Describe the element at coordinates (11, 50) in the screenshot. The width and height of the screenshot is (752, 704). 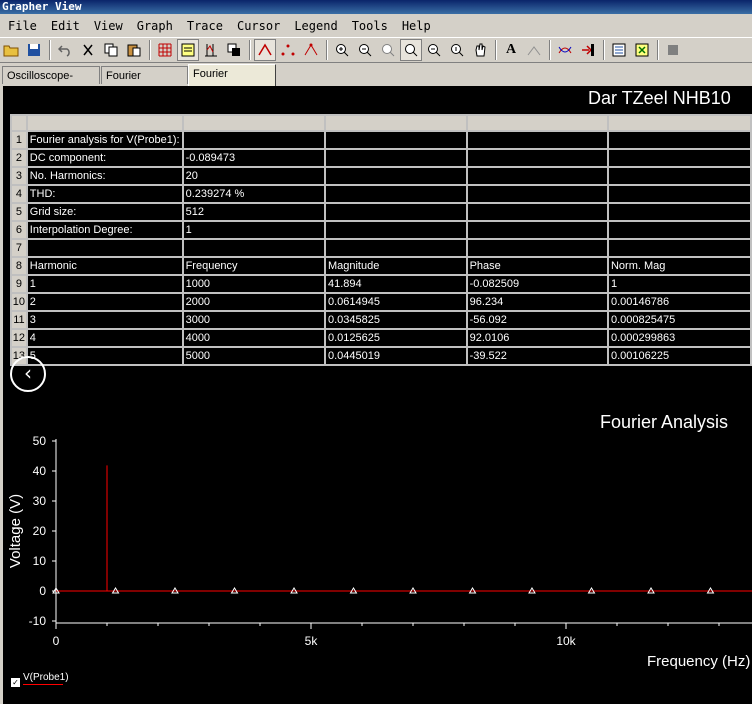
I see `open-icon` at that location.